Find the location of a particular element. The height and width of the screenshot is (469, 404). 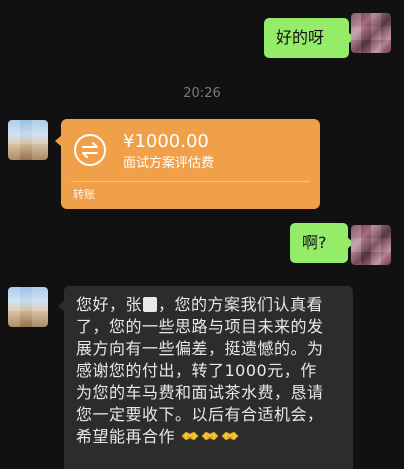

message-text: 好的呀 is located at coordinates (300, 37).